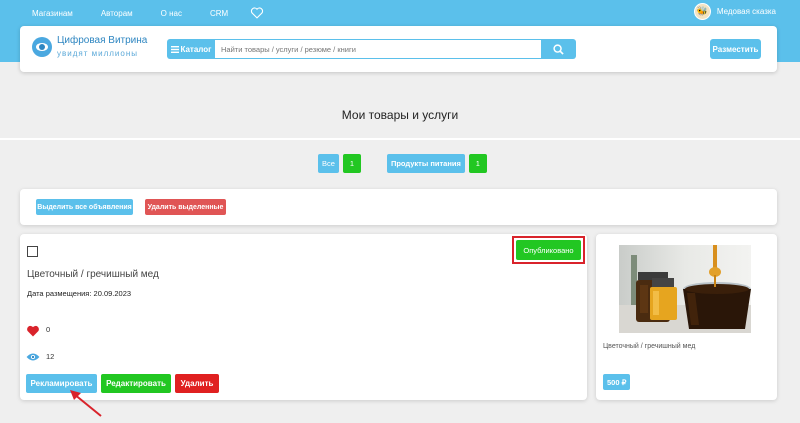 This screenshot has height=423, width=800. I want to click on heart-icon, so click(33, 331).